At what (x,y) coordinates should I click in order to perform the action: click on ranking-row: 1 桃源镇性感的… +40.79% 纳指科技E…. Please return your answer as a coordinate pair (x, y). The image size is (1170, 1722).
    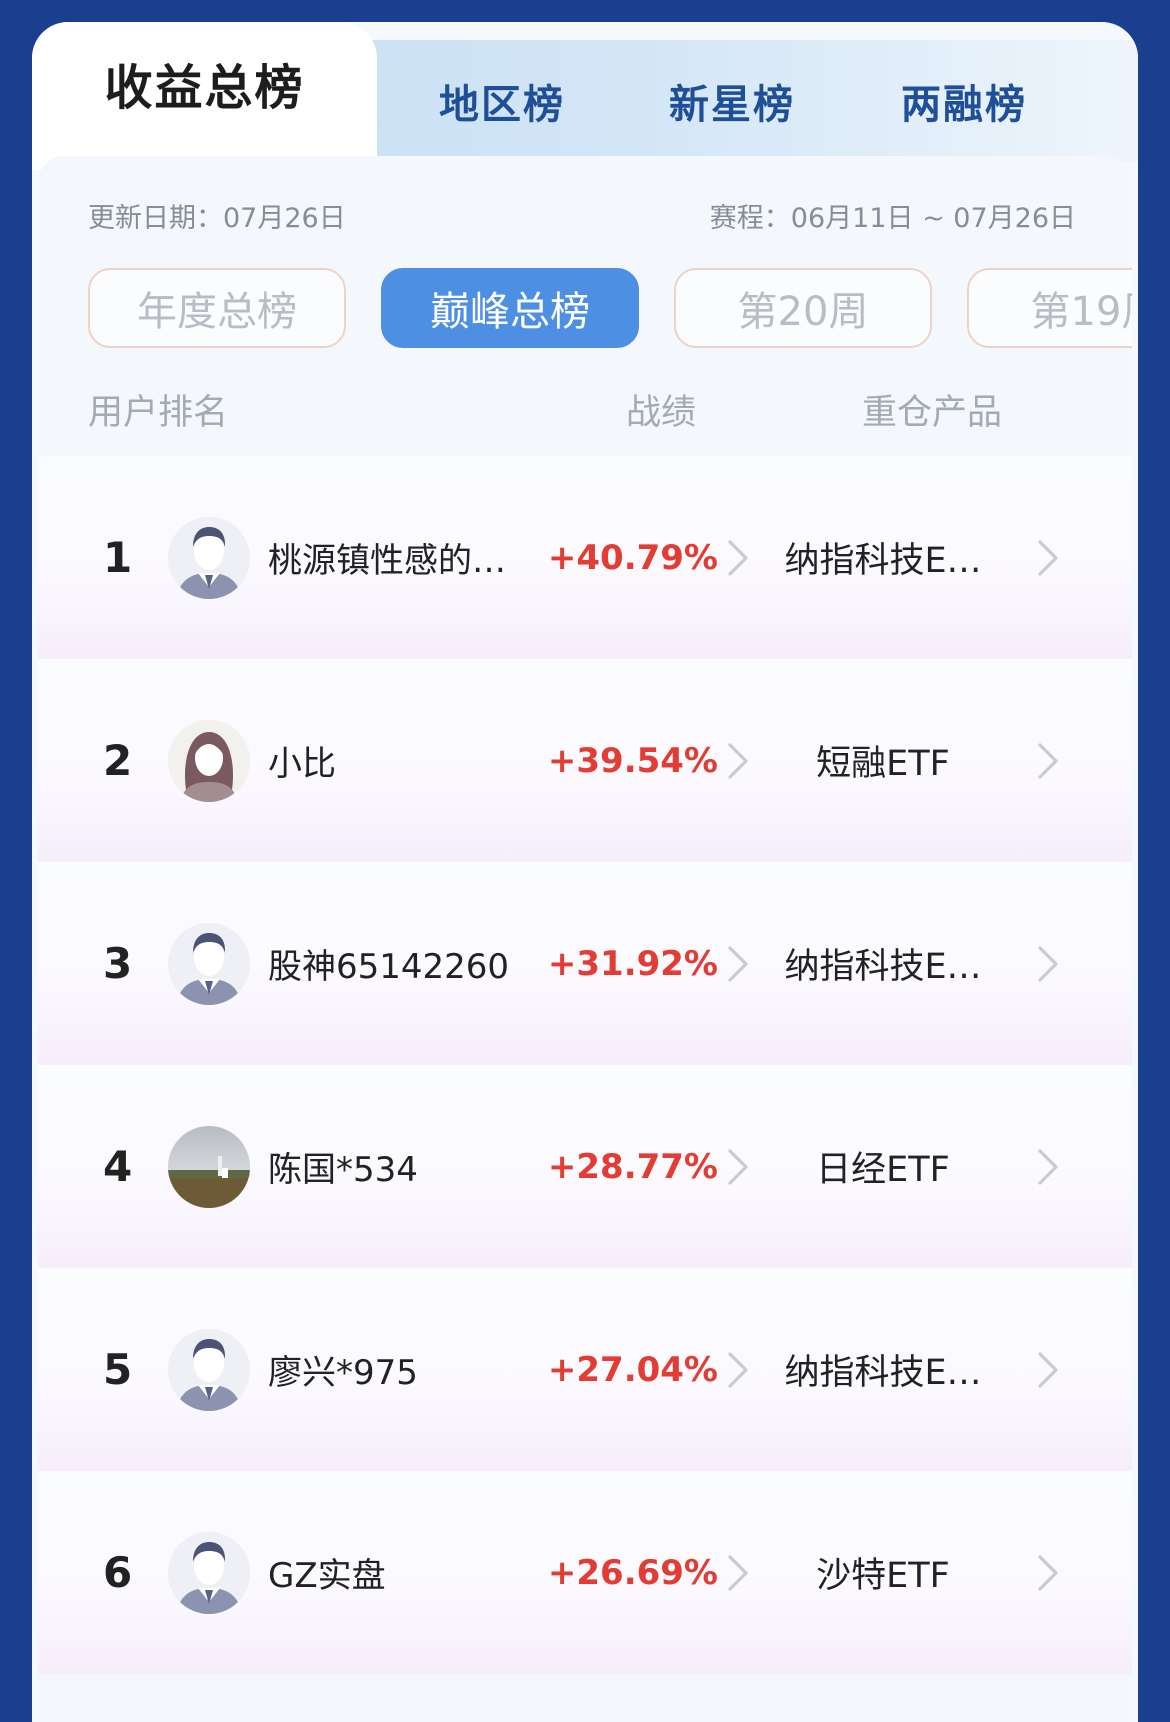
    Looking at the image, I should click on (585, 557).